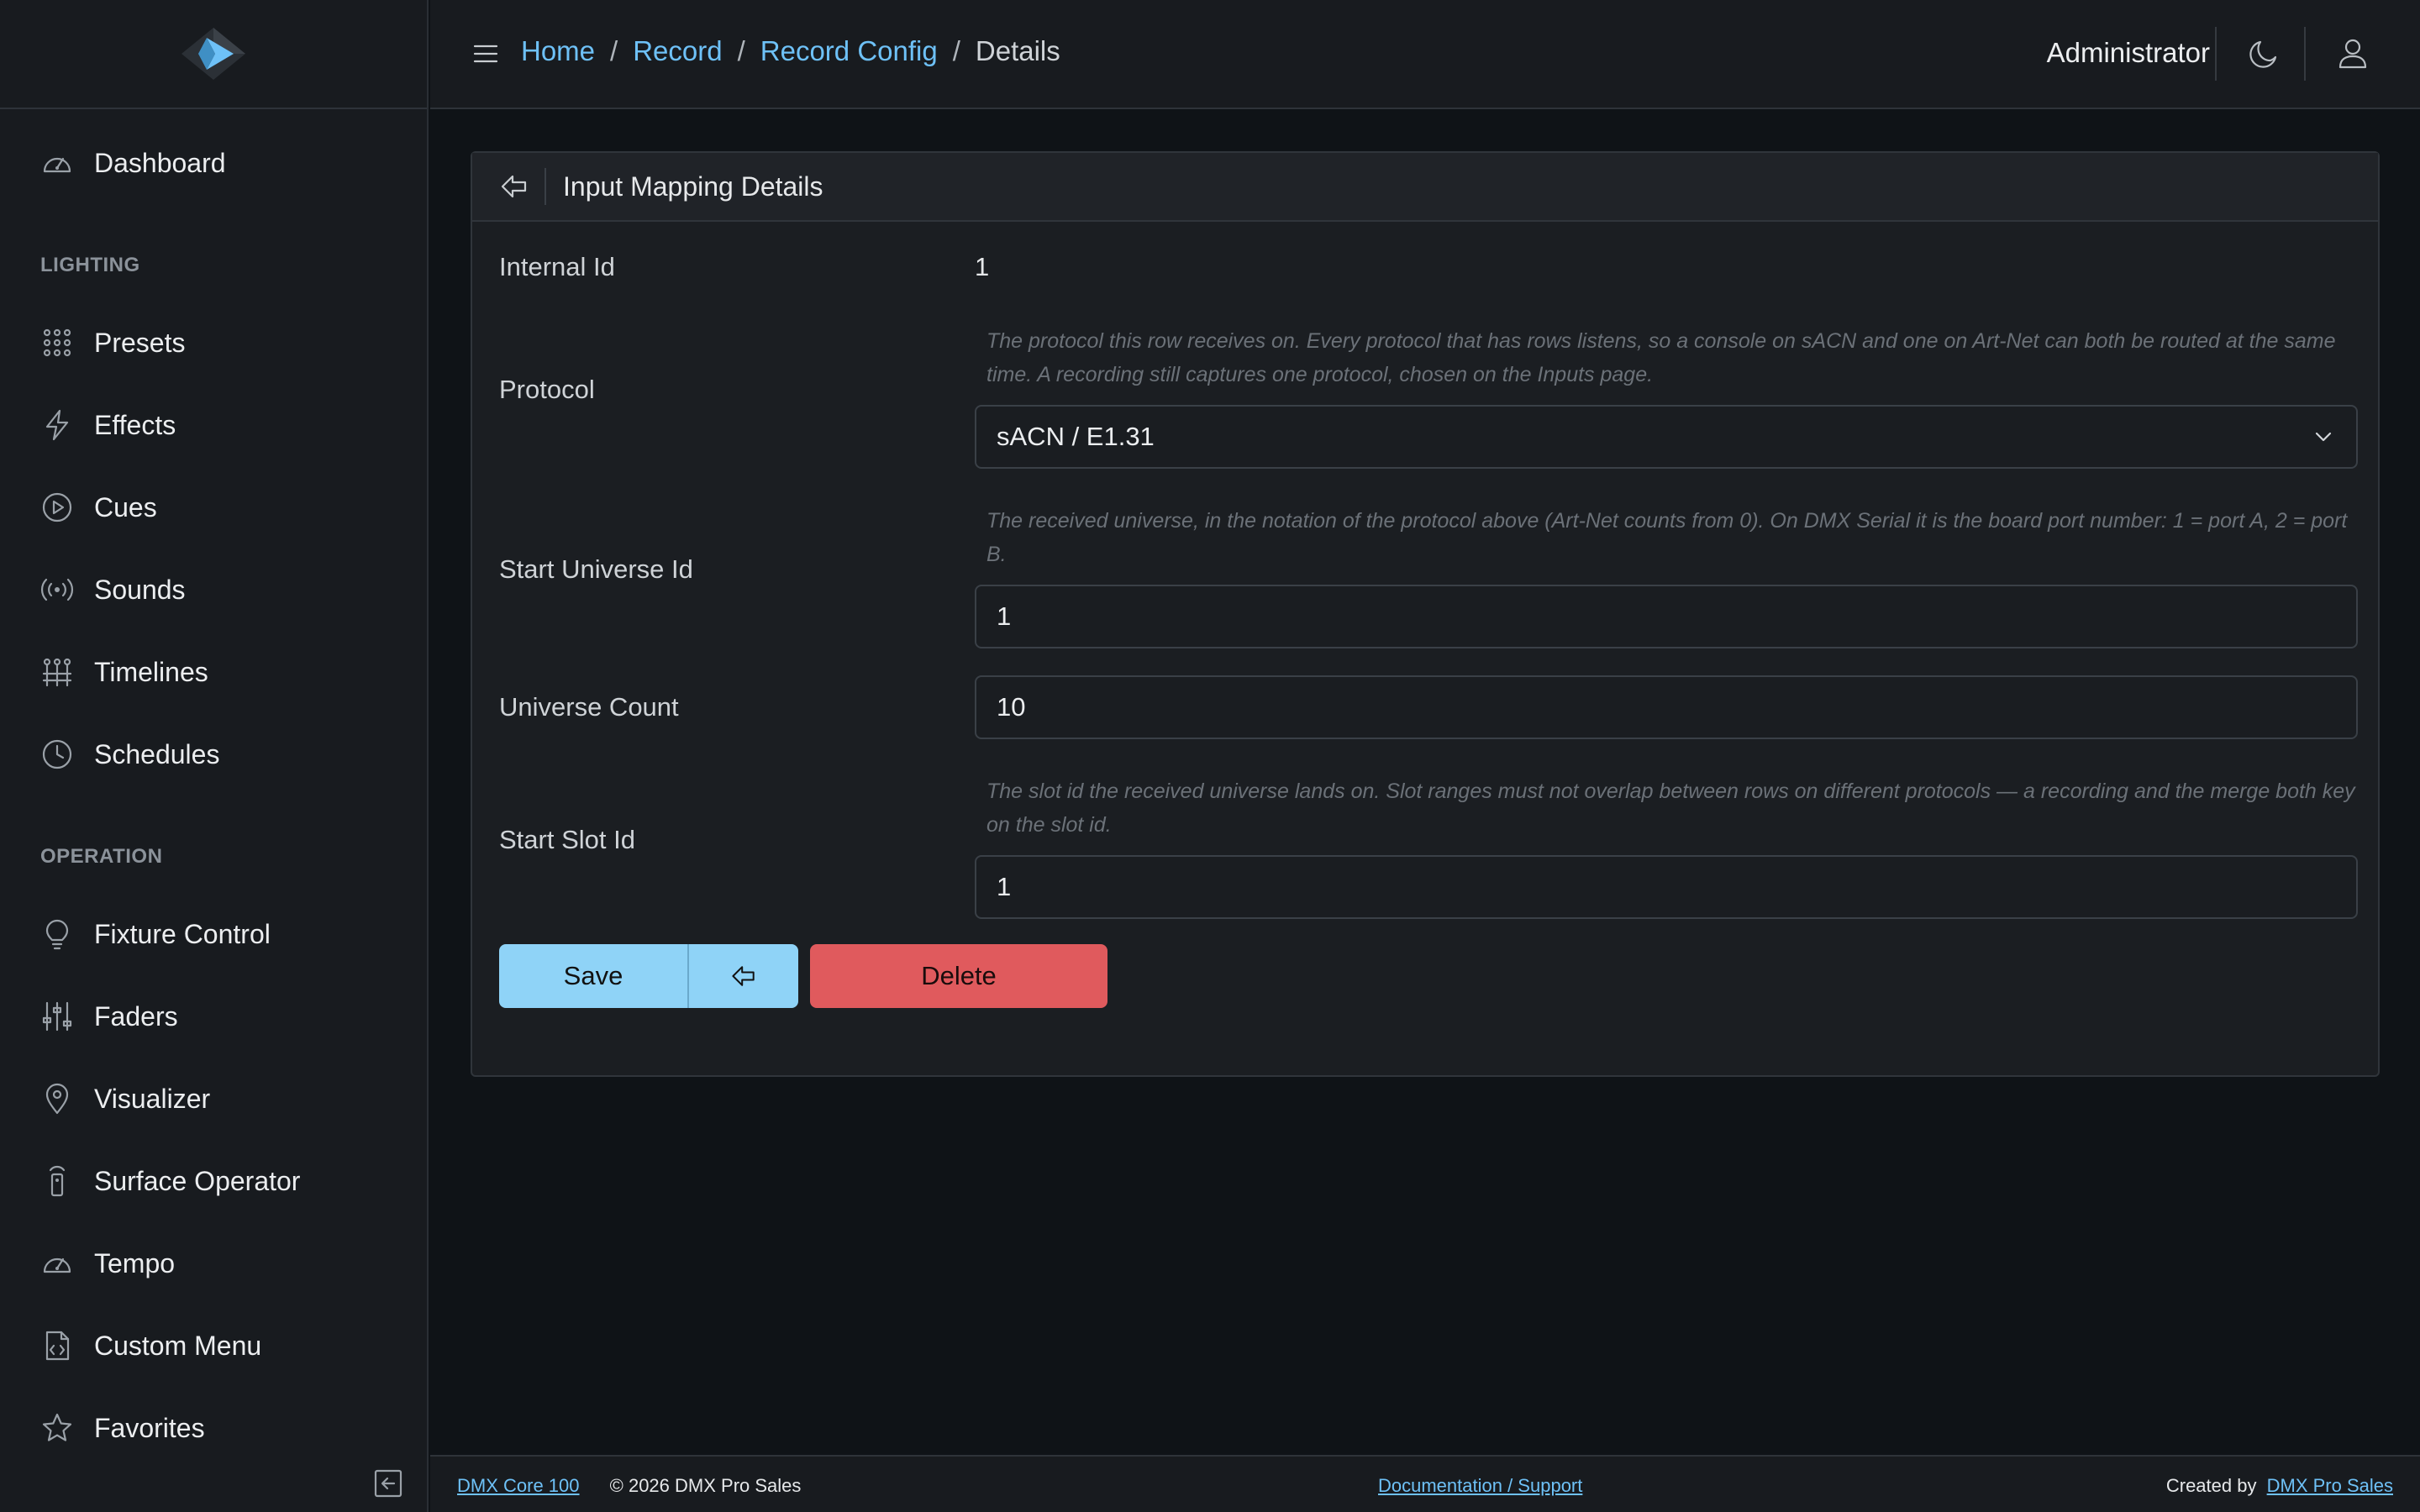 This screenshot has height=1512, width=2420. I want to click on delete-button: Delete, so click(959, 976).